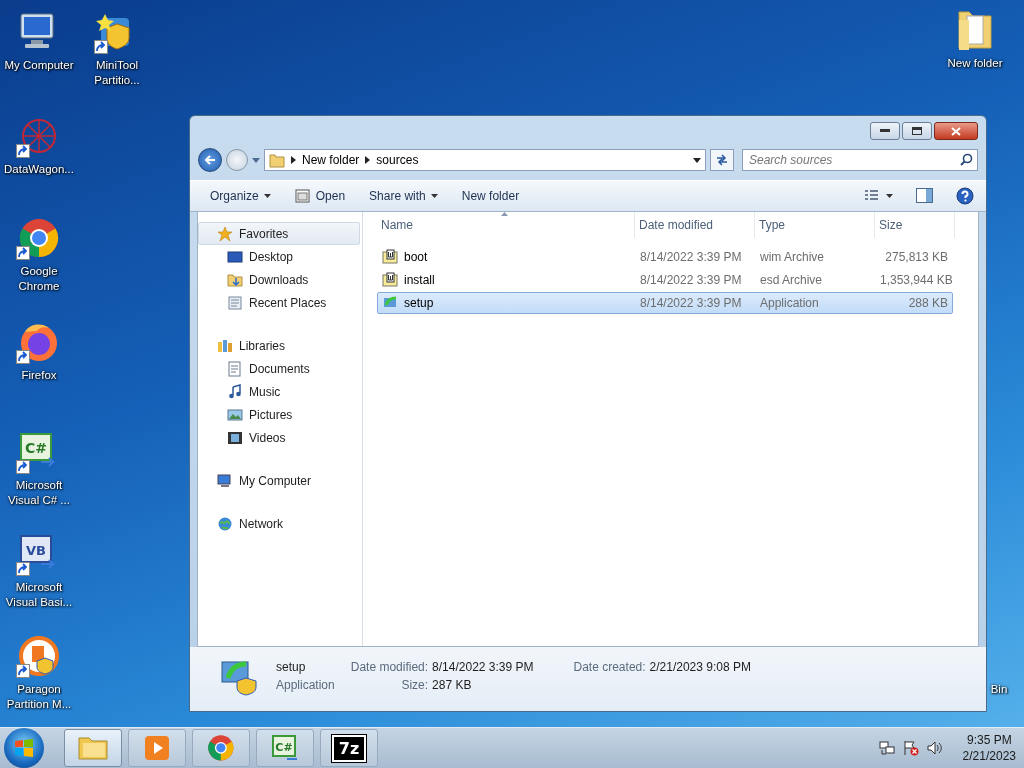  I want to click on toolbar-button: Open, so click(320, 196).